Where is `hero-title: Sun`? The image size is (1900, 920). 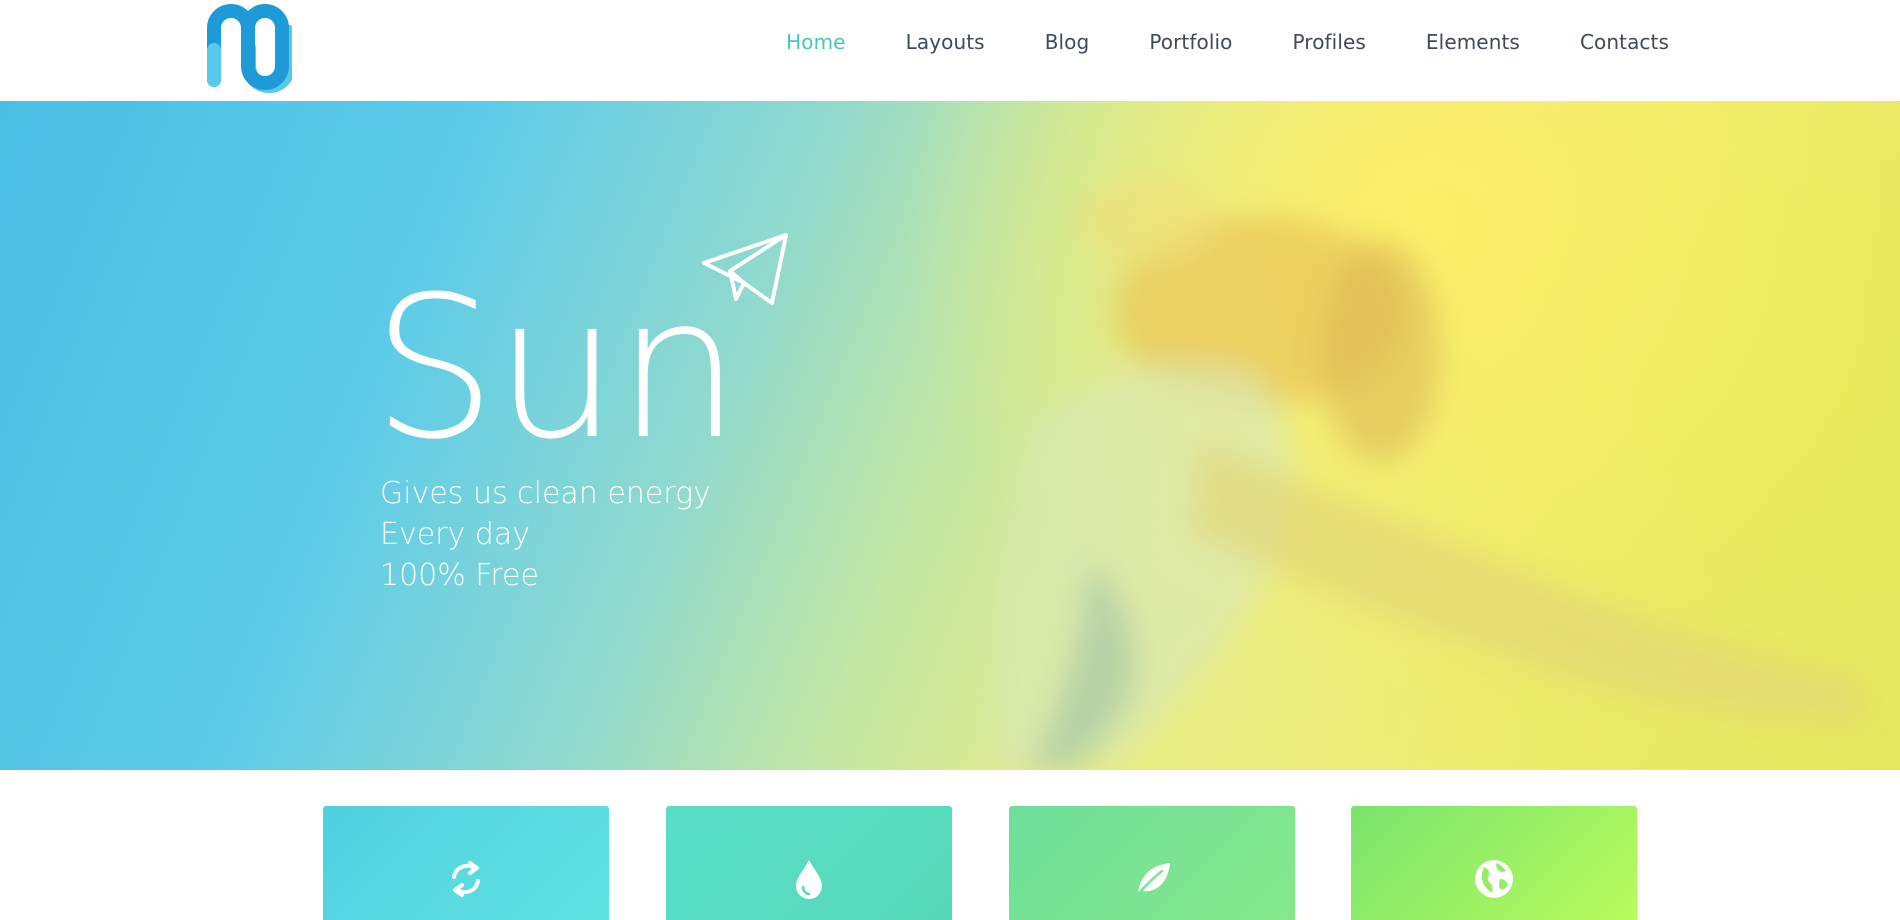
hero-title: Sun is located at coordinates (556, 369).